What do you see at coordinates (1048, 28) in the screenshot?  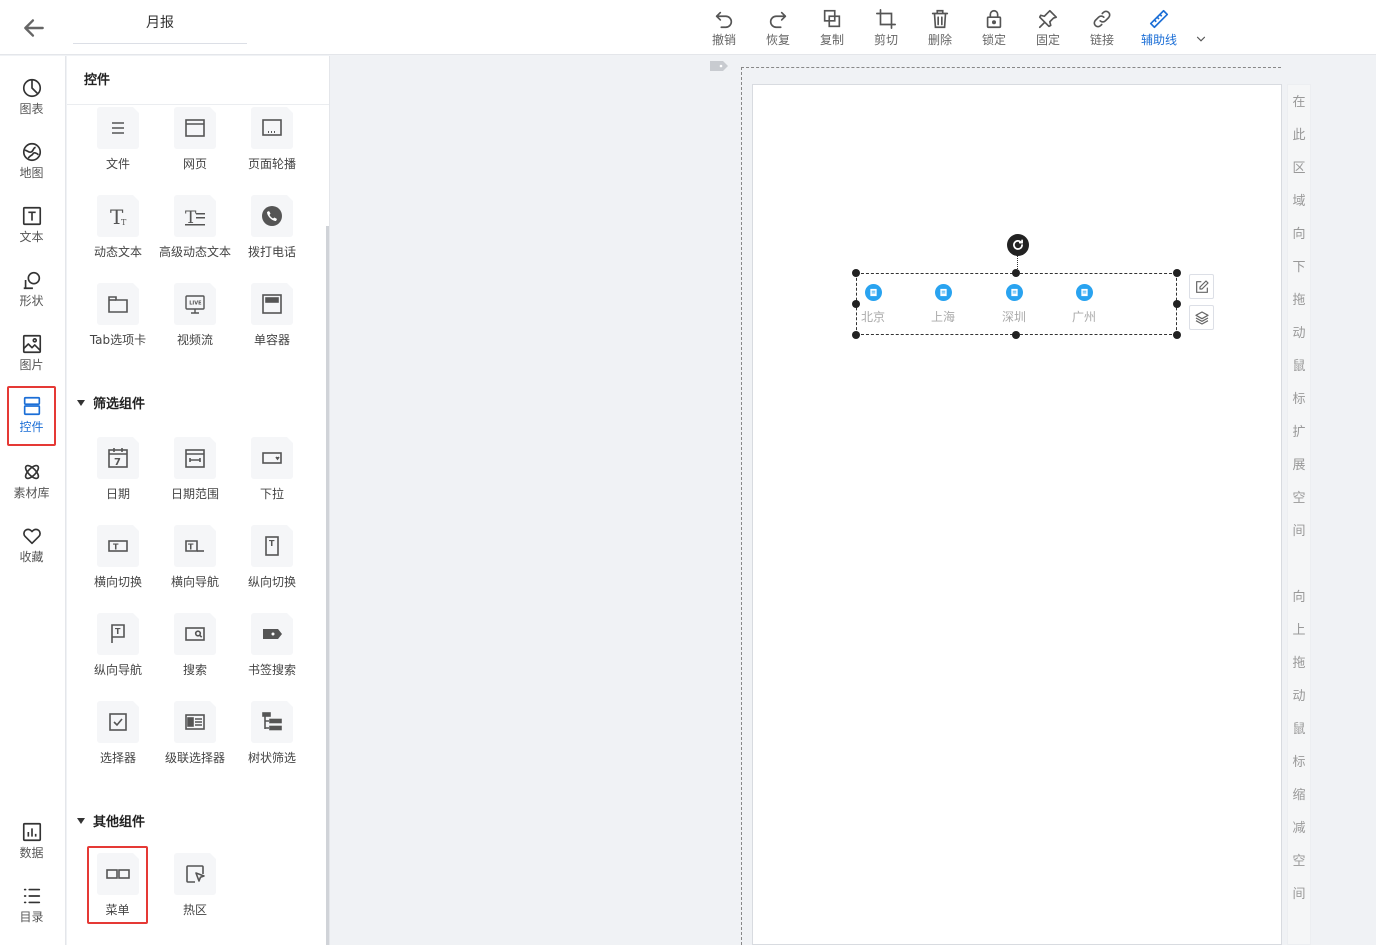 I see `pin-button: 固定` at bounding box center [1048, 28].